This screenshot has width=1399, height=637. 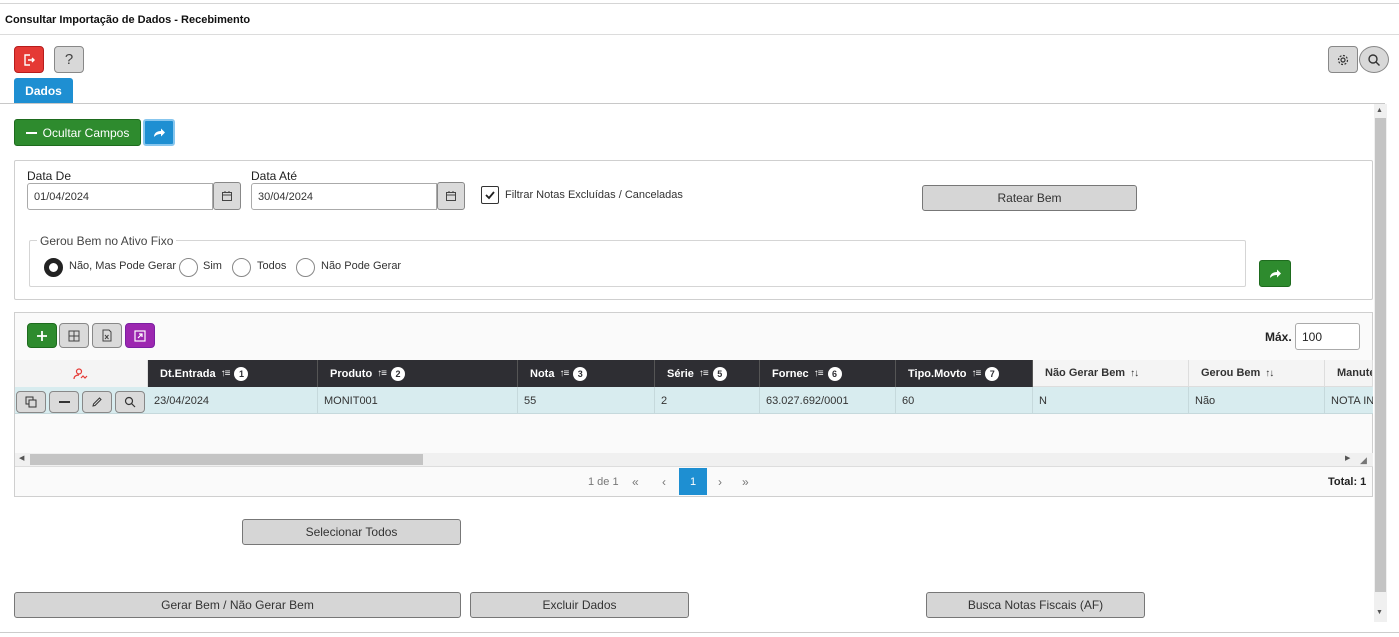 I want to click on scroll-up-icon: ▲, so click(x=1379, y=110).